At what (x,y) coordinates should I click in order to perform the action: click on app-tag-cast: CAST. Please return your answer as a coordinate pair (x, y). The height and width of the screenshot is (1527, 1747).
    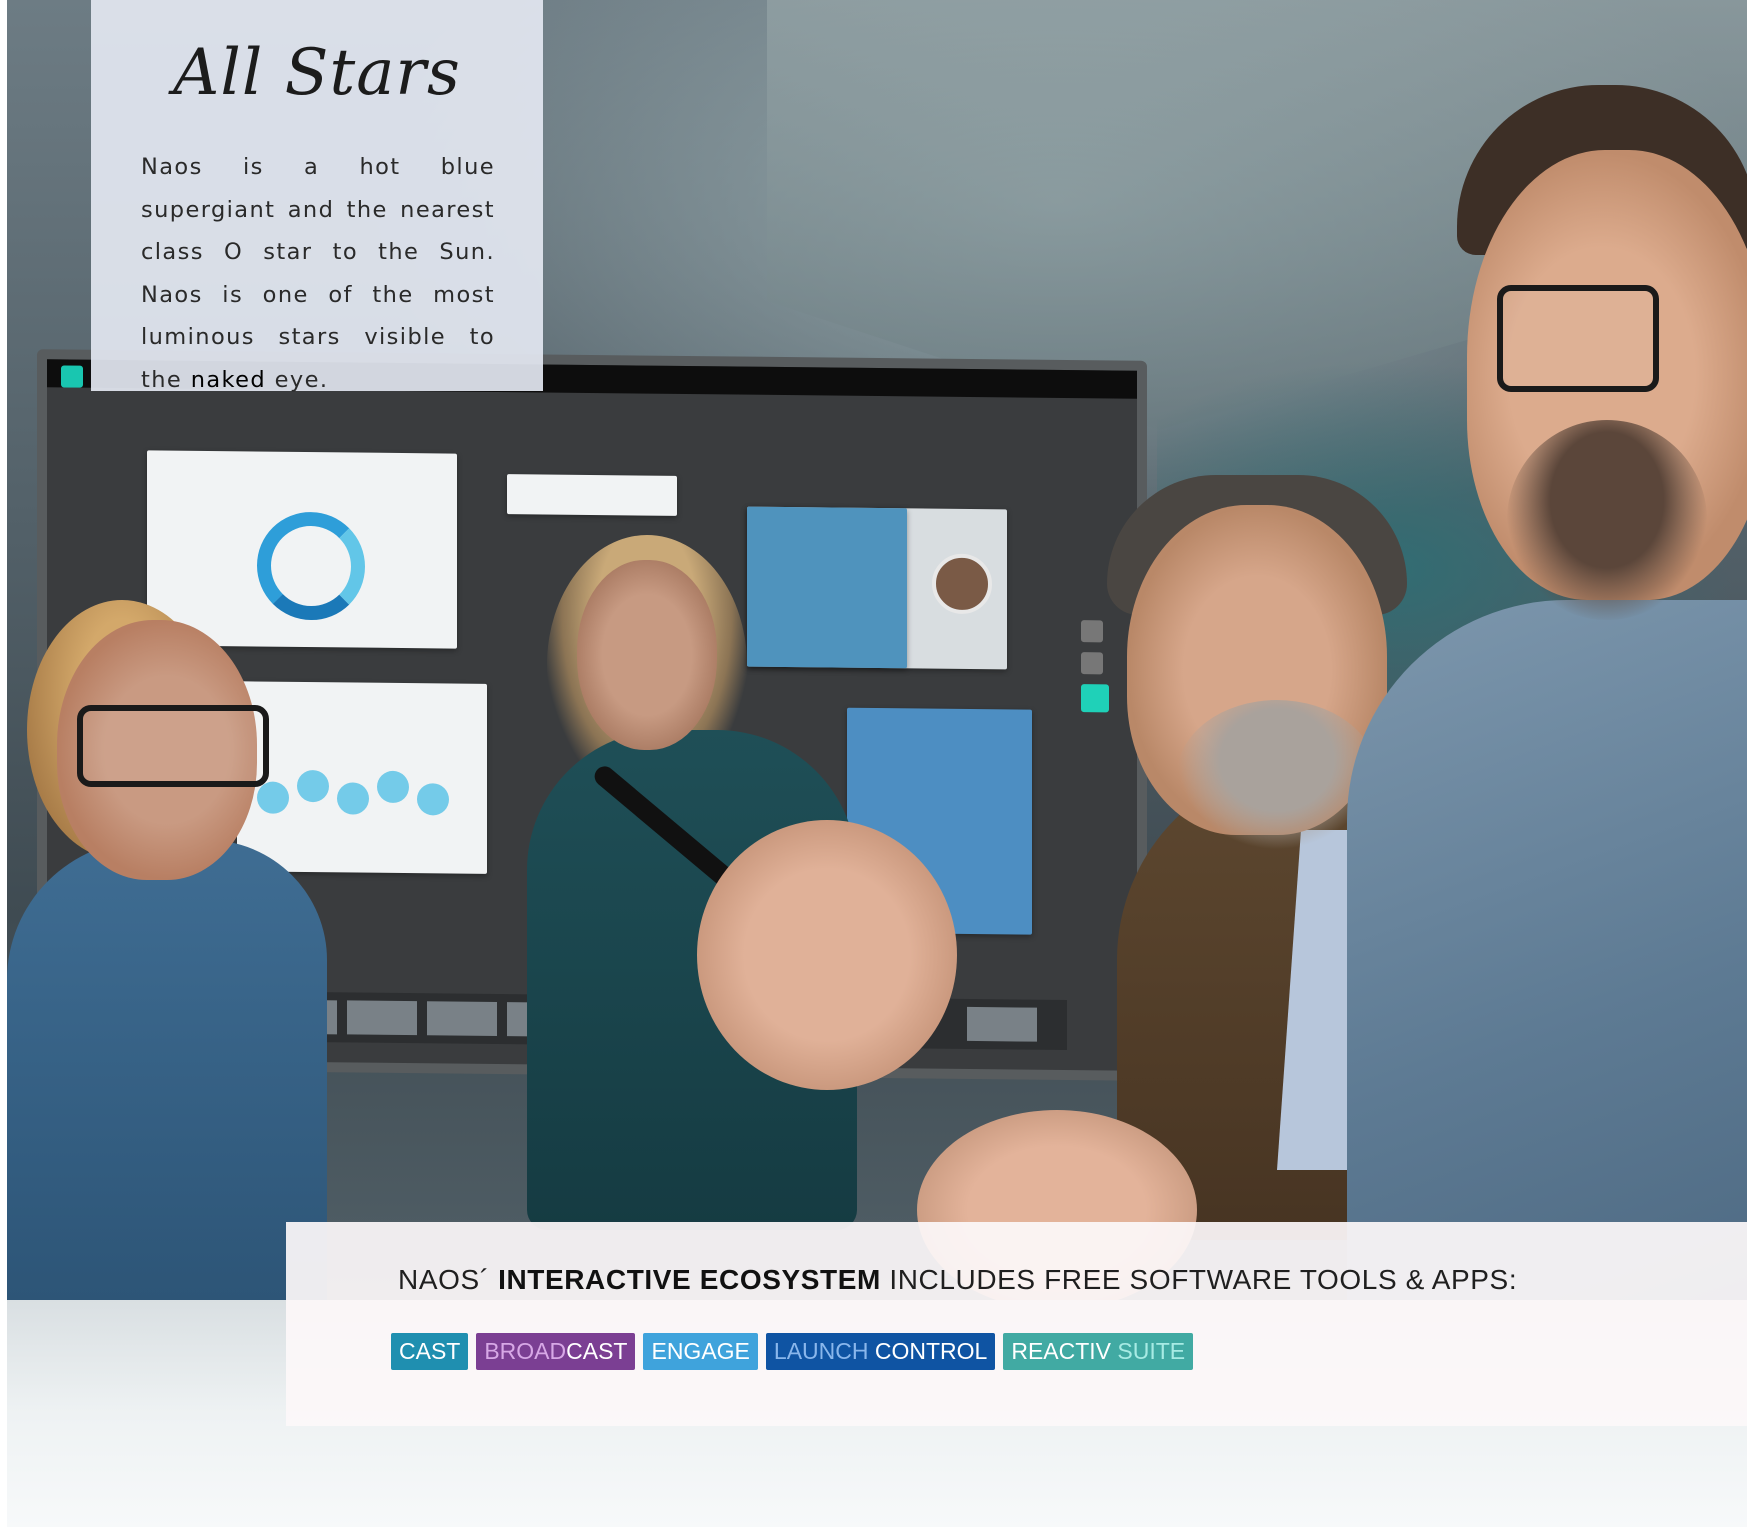
    Looking at the image, I should click on (430, 1351).